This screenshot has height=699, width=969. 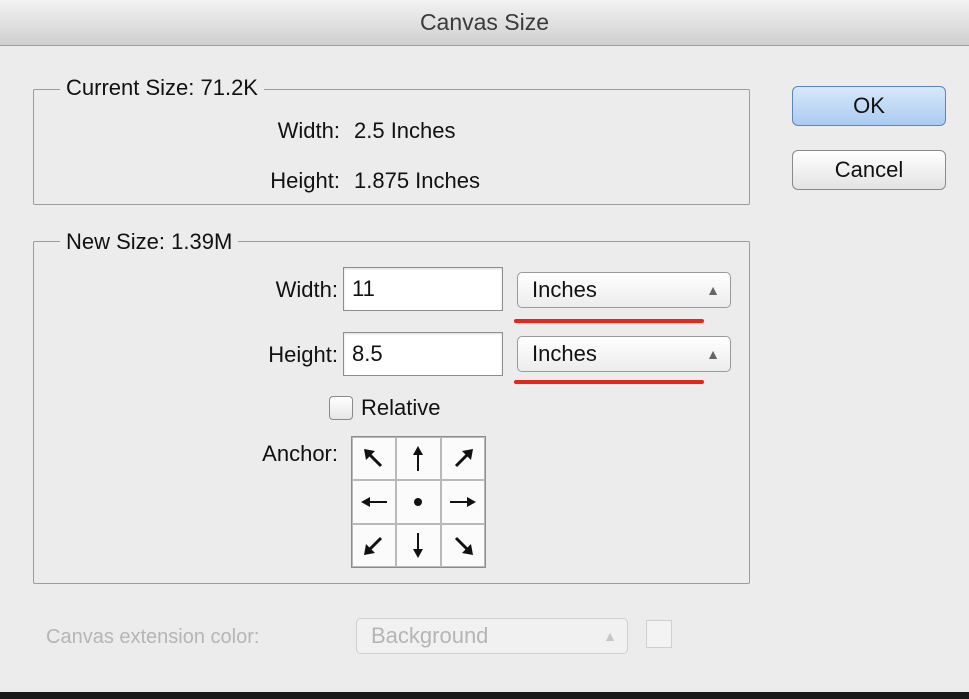 I want to click on arrow-down-icon, so click(x=418, y=546).